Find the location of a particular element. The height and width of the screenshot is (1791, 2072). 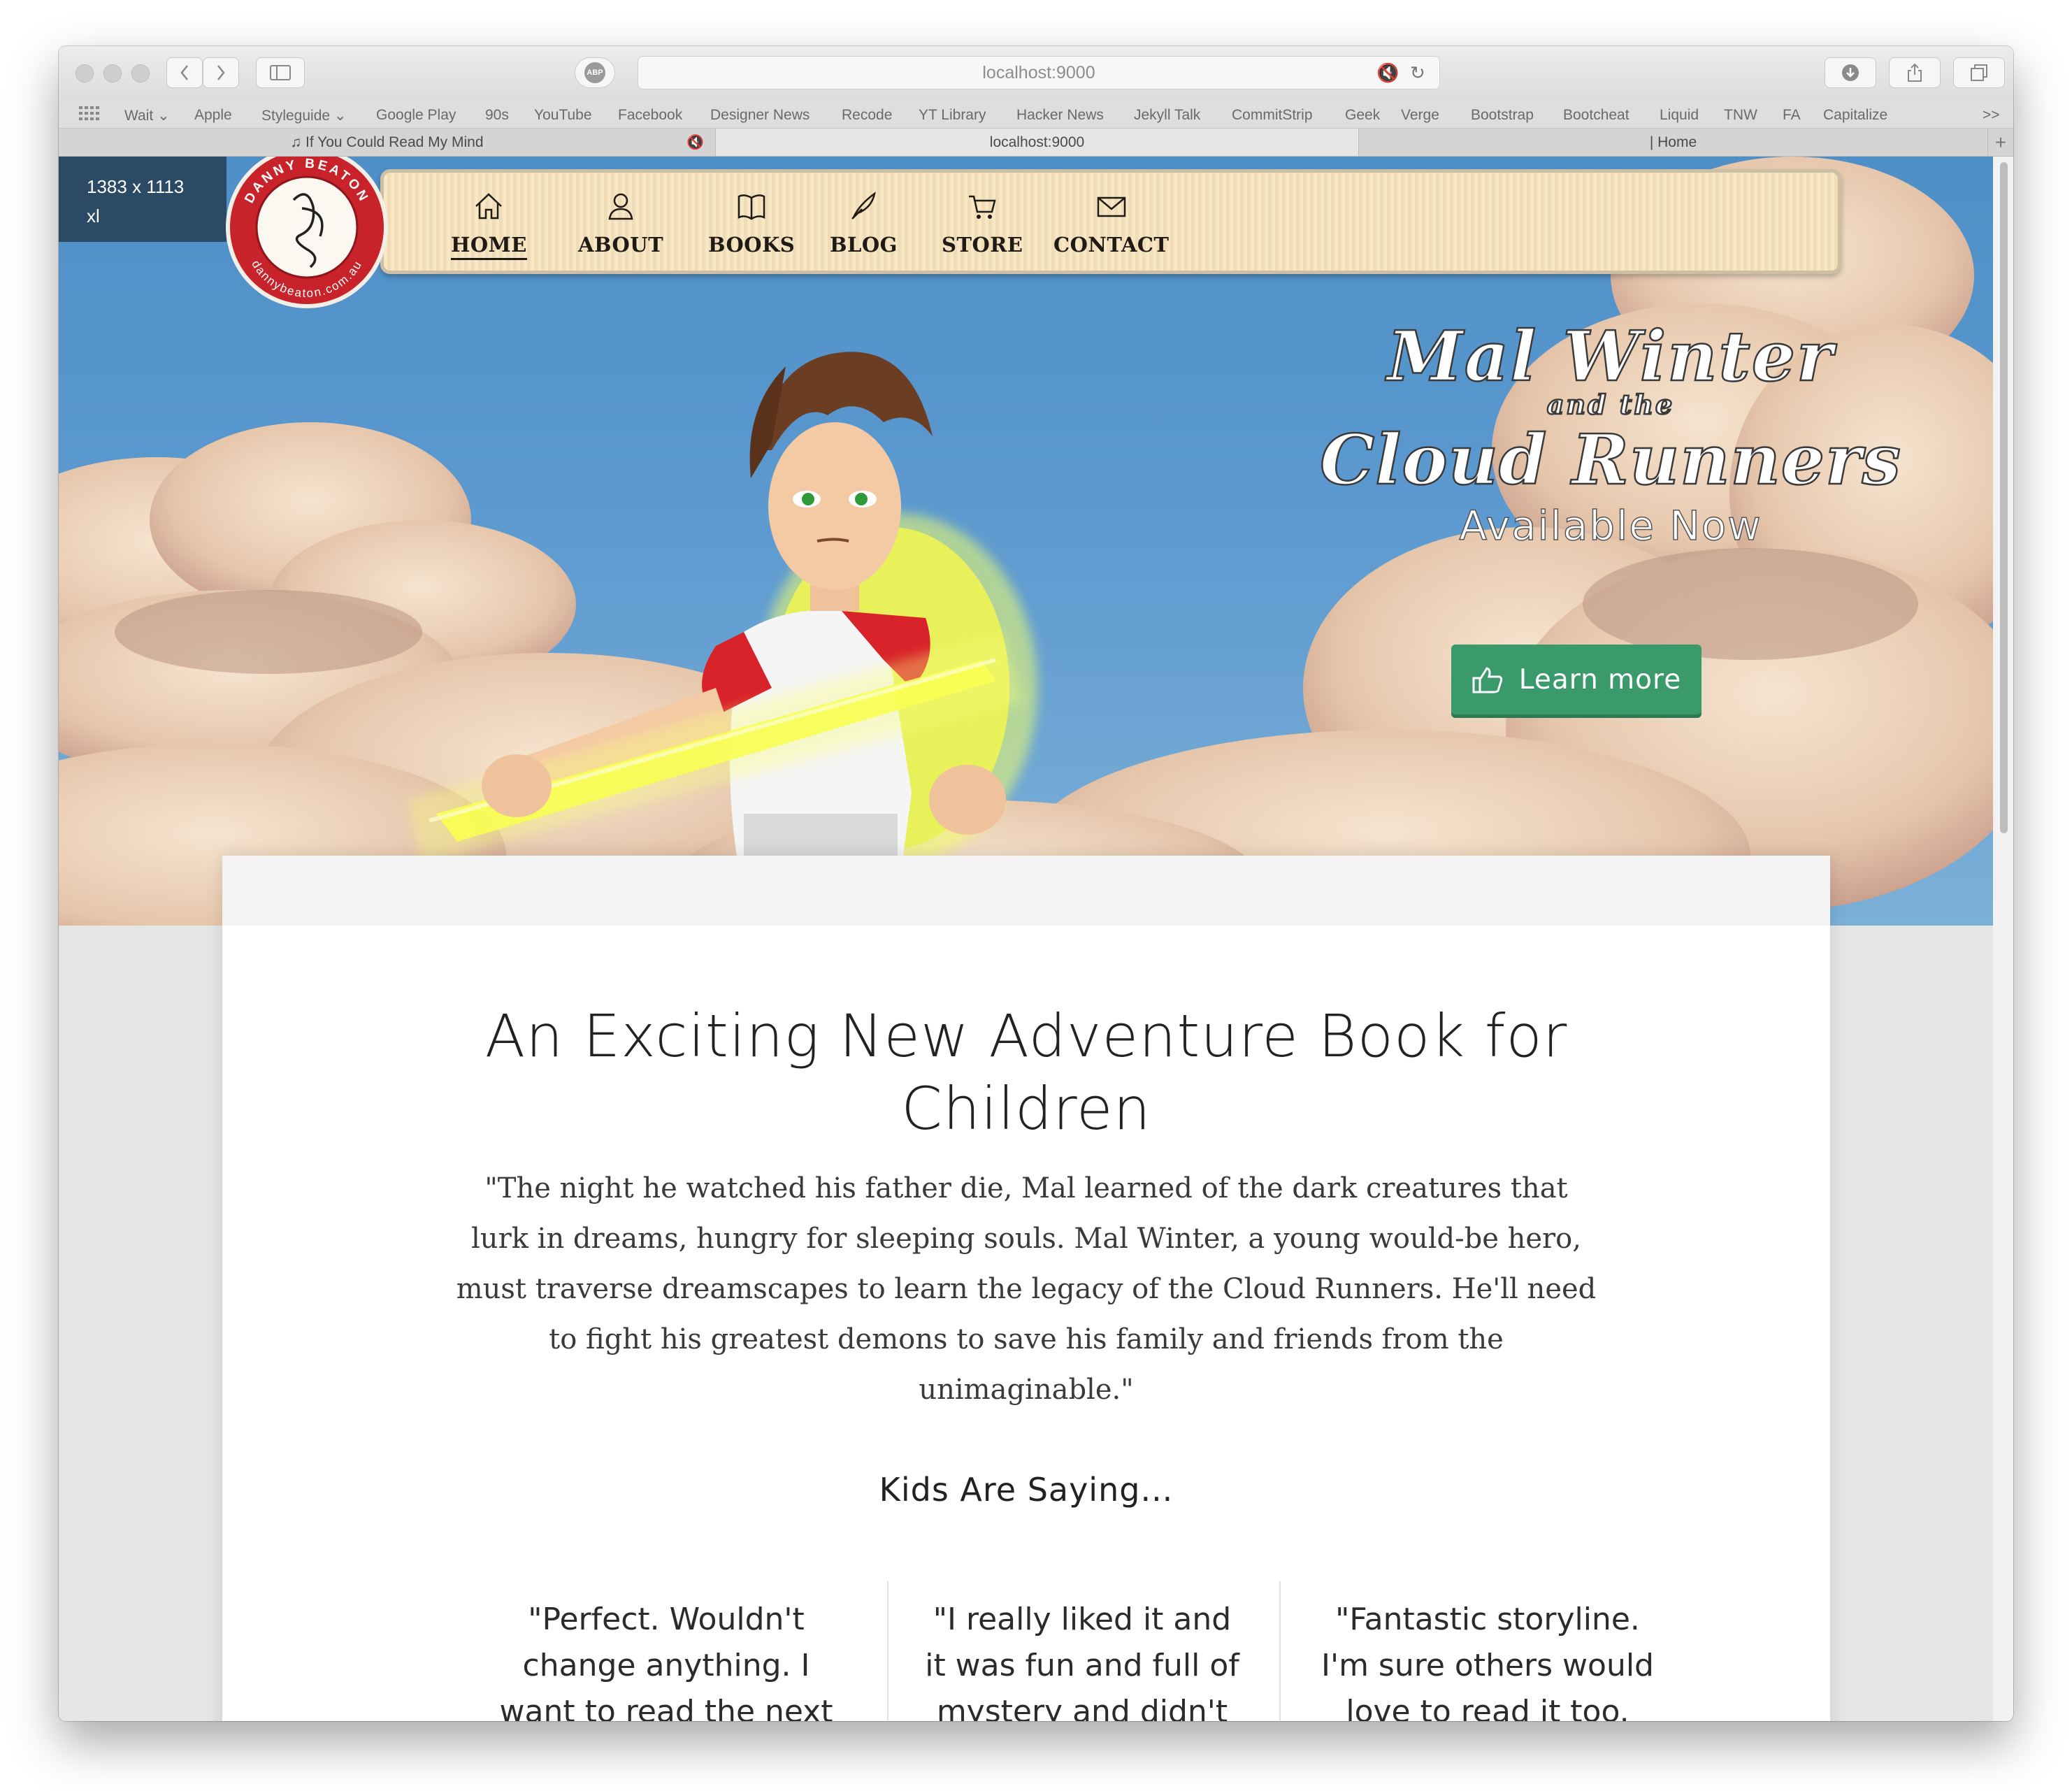

home-icon is located at coordinates (489, 206).